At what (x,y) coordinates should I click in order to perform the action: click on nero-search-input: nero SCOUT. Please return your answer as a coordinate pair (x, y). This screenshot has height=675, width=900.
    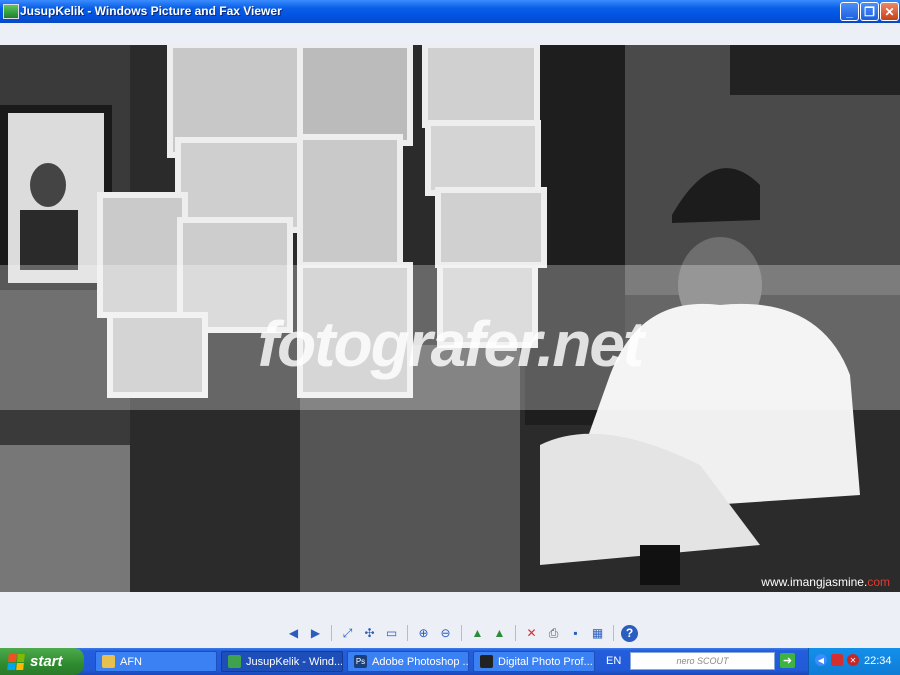
    Looking at the image, I should click on (702, 661).